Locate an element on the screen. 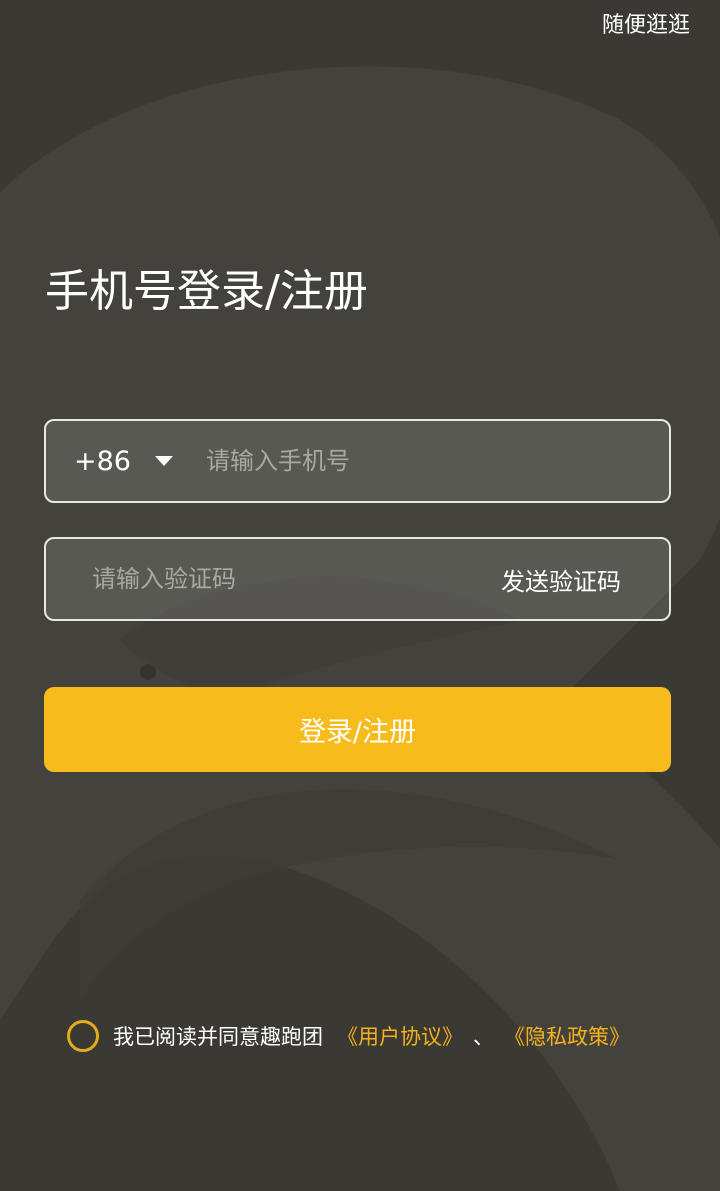  browse-skip-link: 随便逛逛 is located at coordinates (646, 26).